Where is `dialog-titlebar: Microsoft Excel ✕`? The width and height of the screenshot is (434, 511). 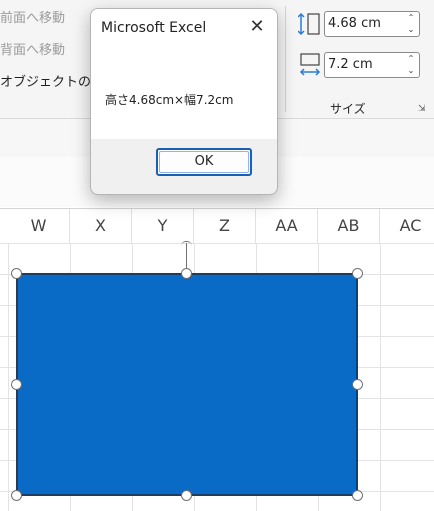
dialog-titlebar: Microsoft Excel ✕ is located at coordinates (184, 28).